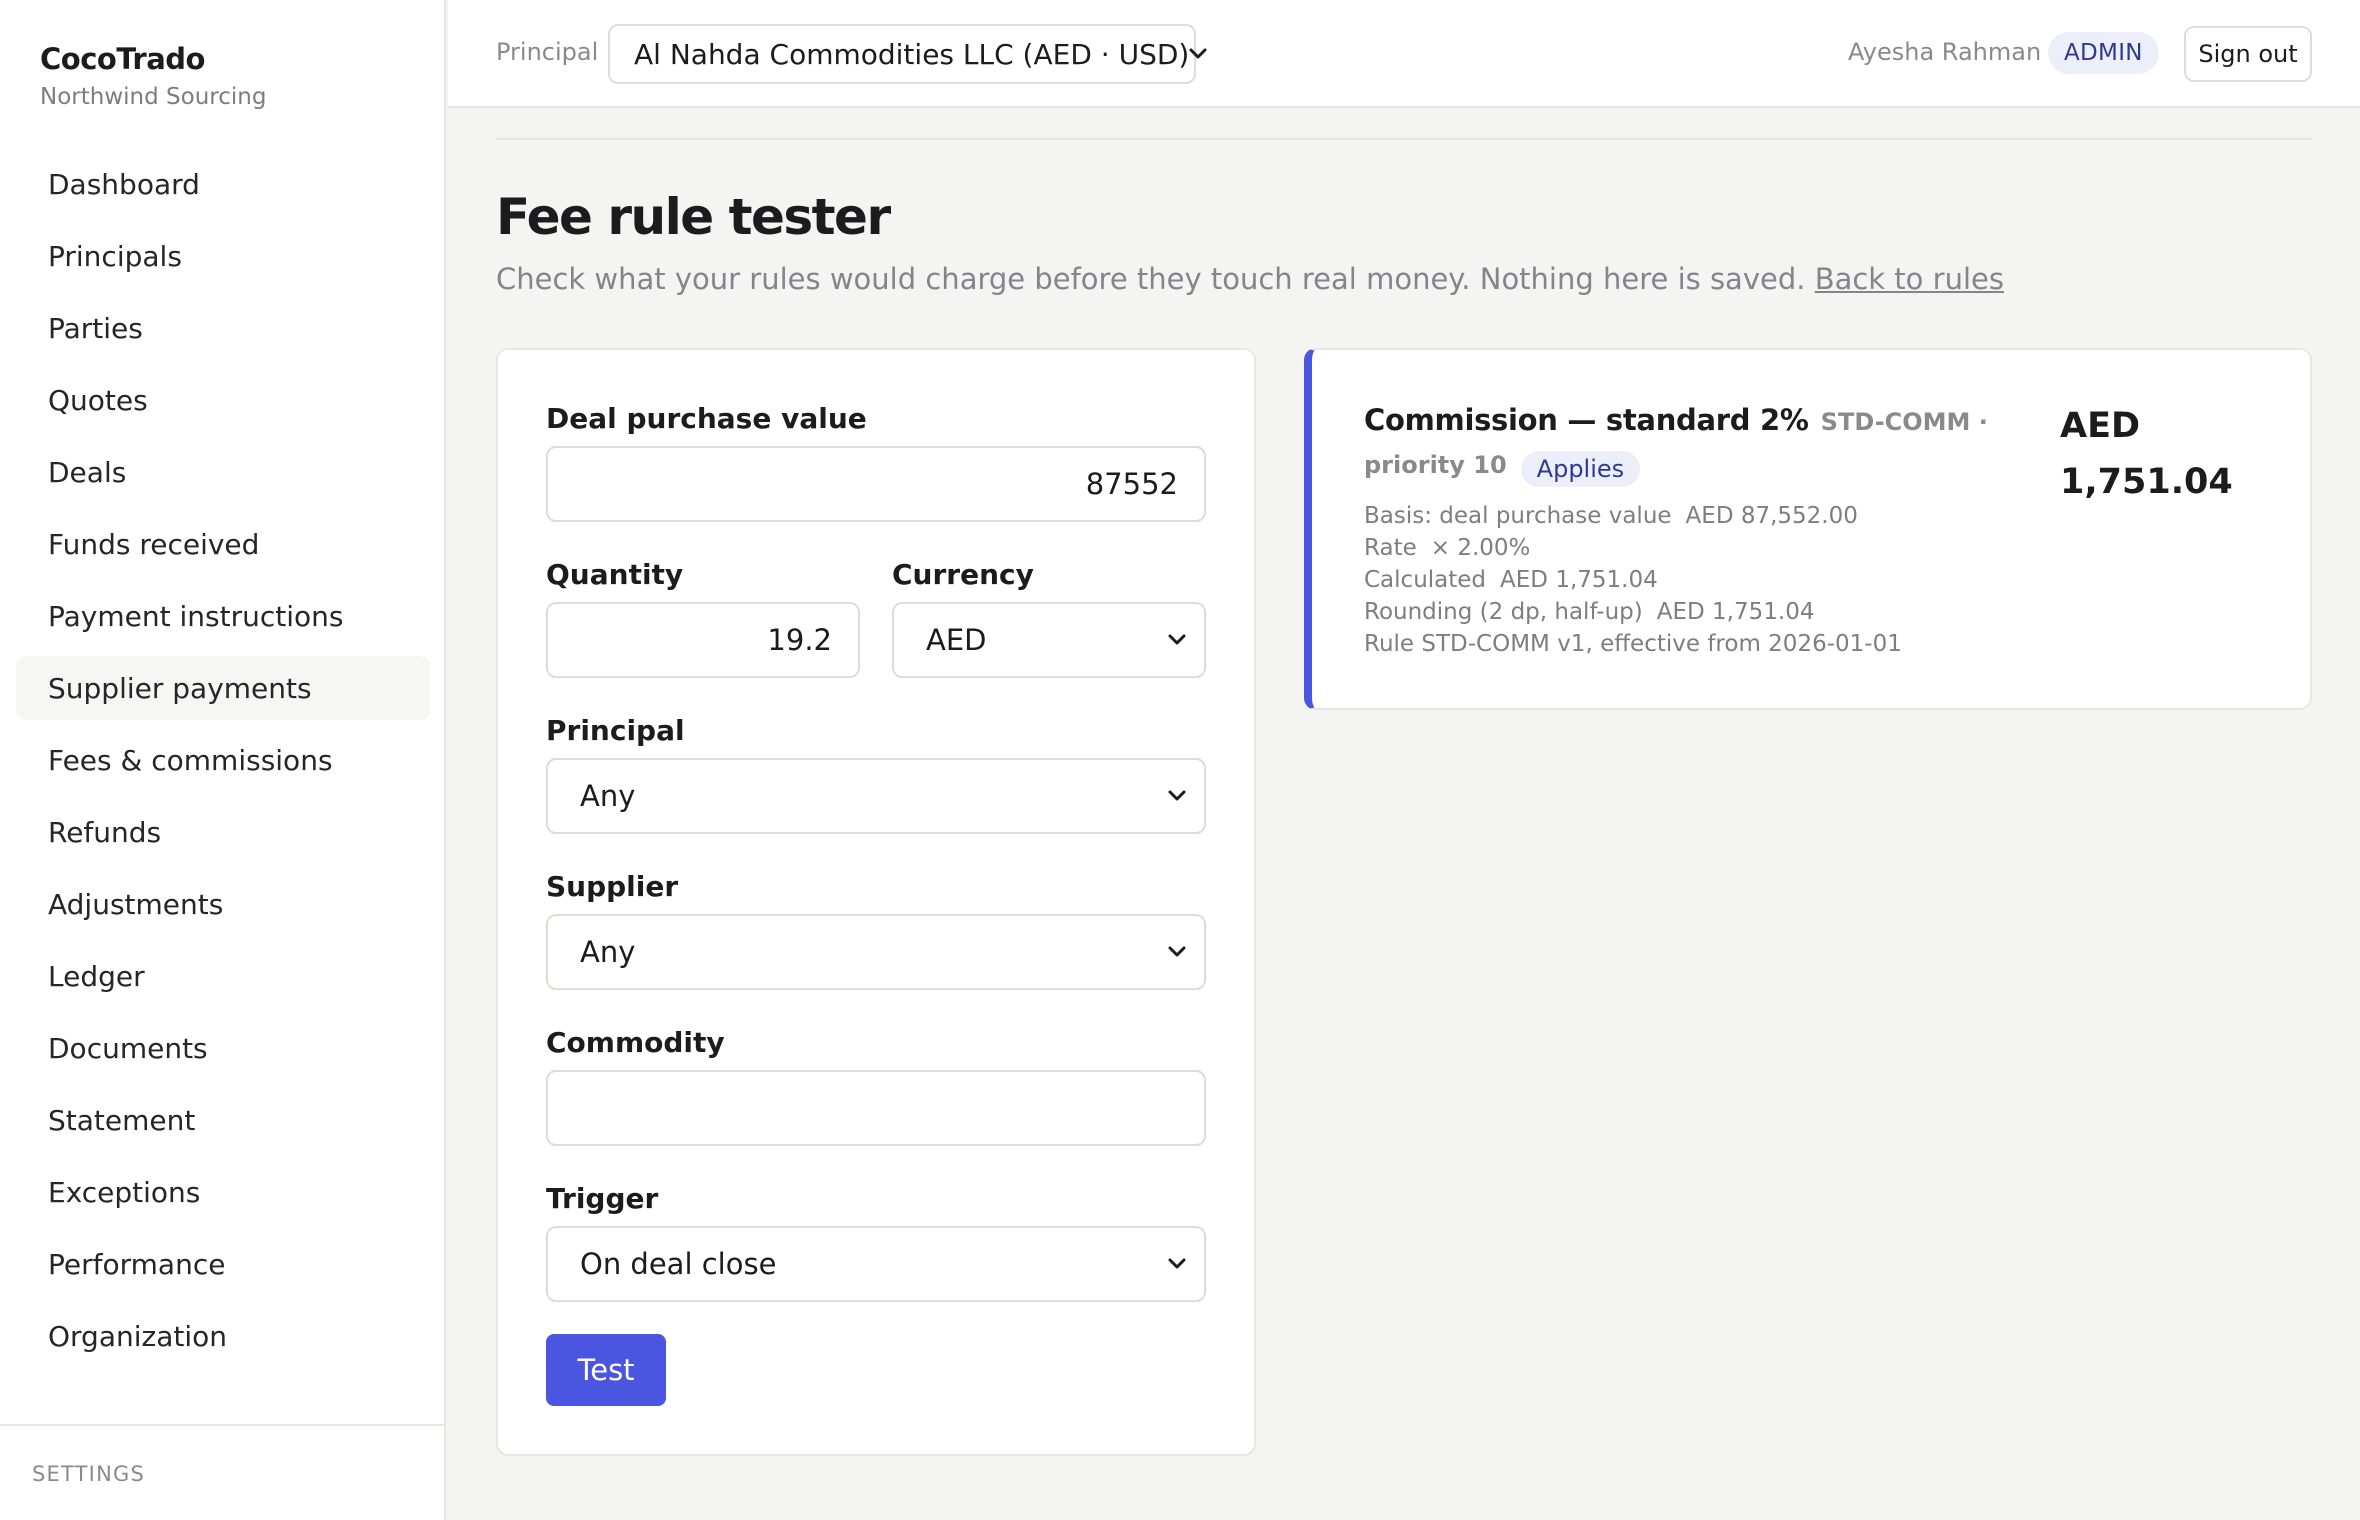 This screenshot has height=1520, width=2360. Describe the element at coordinates (1684, 516) in the screenshot. I see `breakdown-row-basis: Basis: deal purchase value AED 87,552.00` at that location.